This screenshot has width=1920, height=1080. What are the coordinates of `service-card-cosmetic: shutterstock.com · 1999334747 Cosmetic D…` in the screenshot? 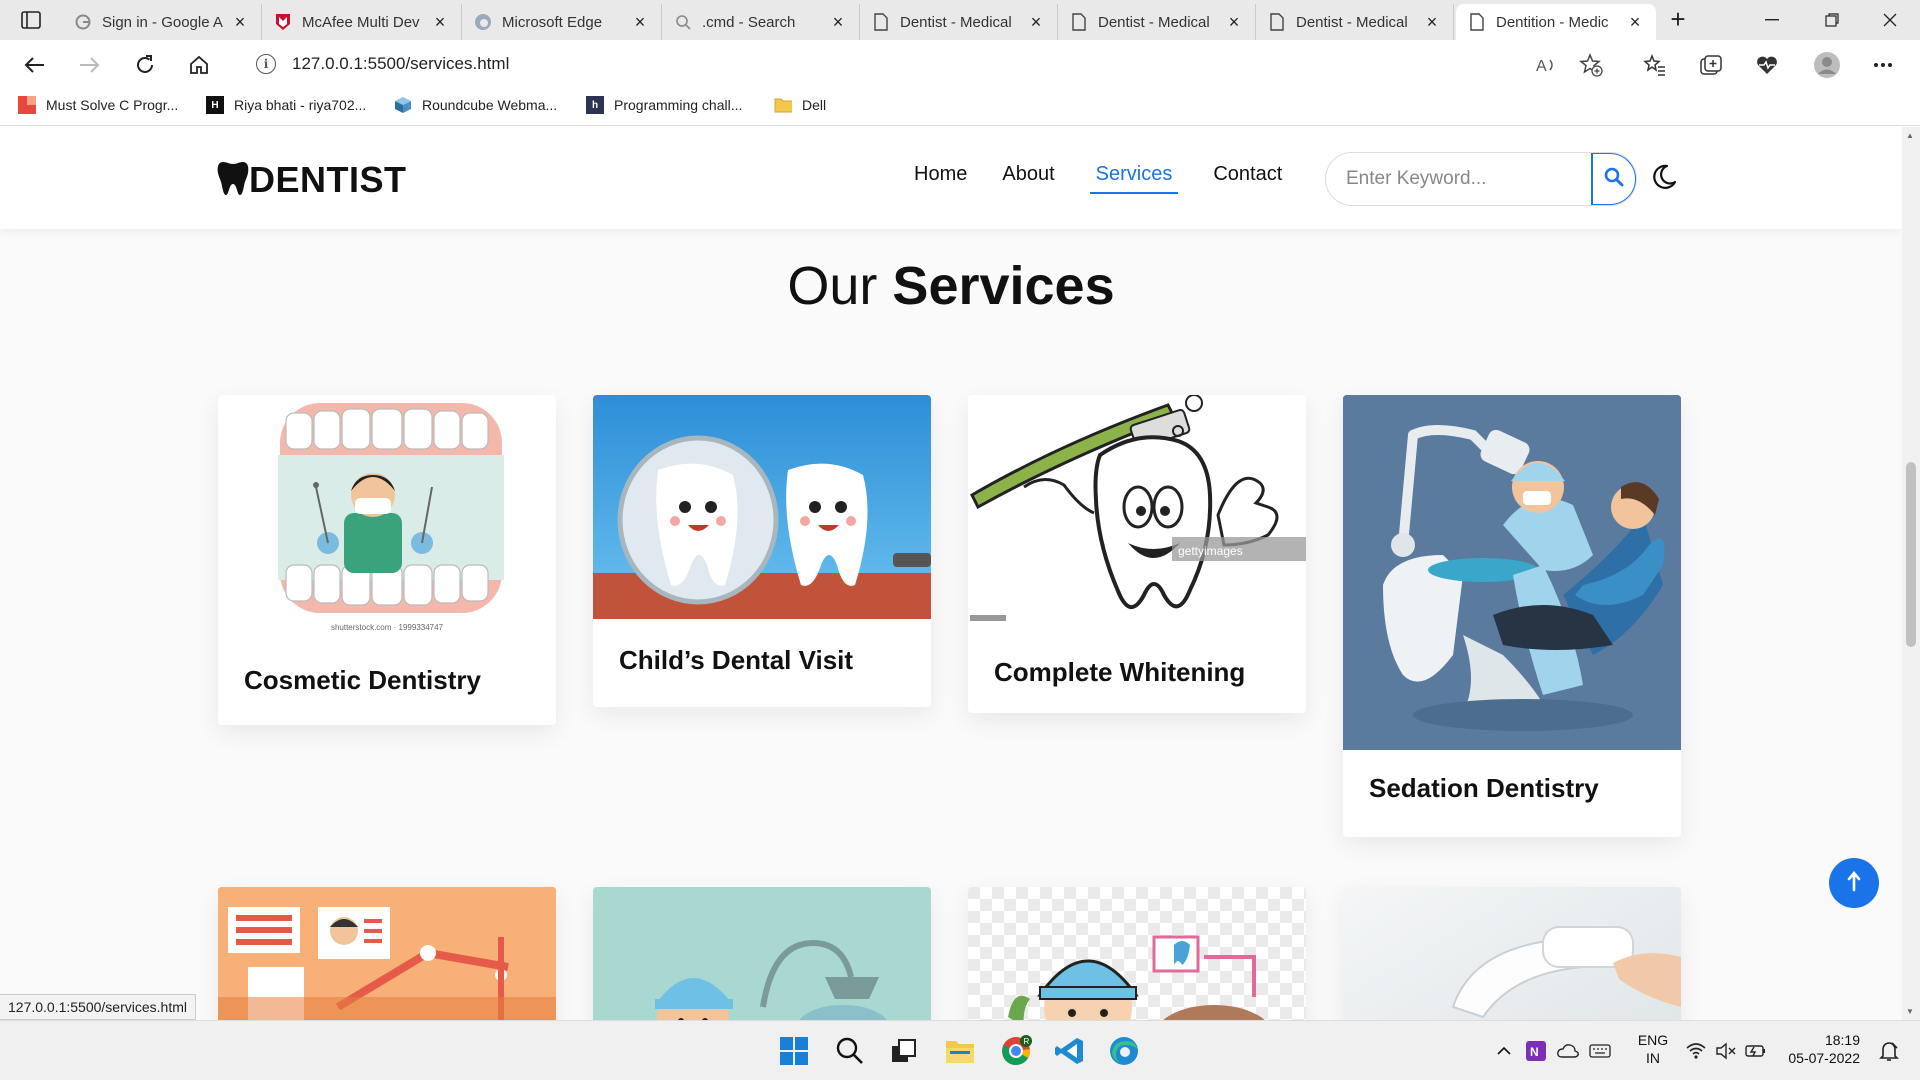 It's located at (387, 560).